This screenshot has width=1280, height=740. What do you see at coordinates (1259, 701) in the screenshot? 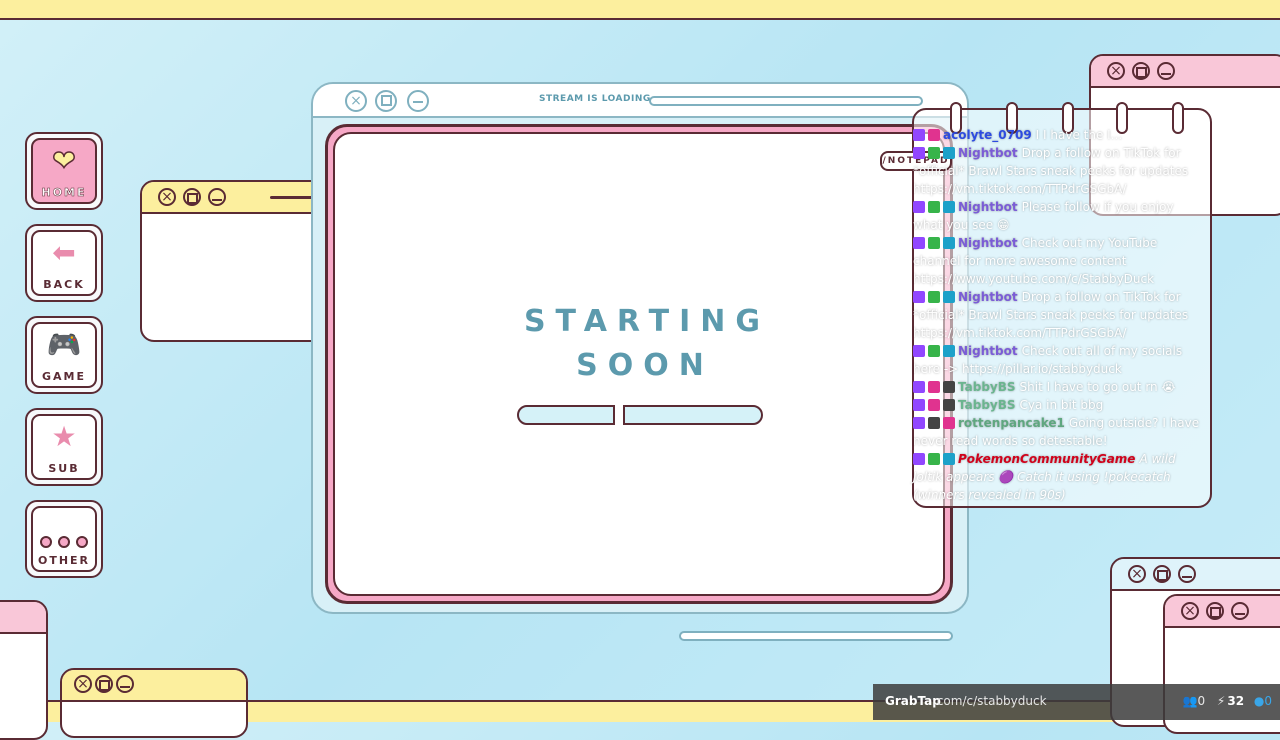
I see `coin-icon: ●` at bounding box center [1259, 701].